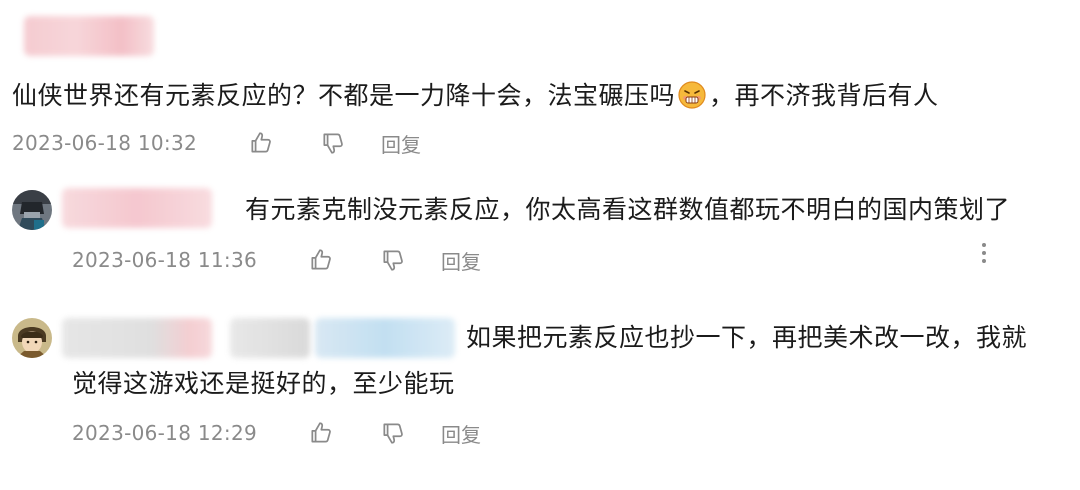 The width and height of the screenshot is (1080, 490). Describe the element at coordinates (165, 433) in the screenshot. I see `timestamp: 2023-06-18 12:29` at that location.